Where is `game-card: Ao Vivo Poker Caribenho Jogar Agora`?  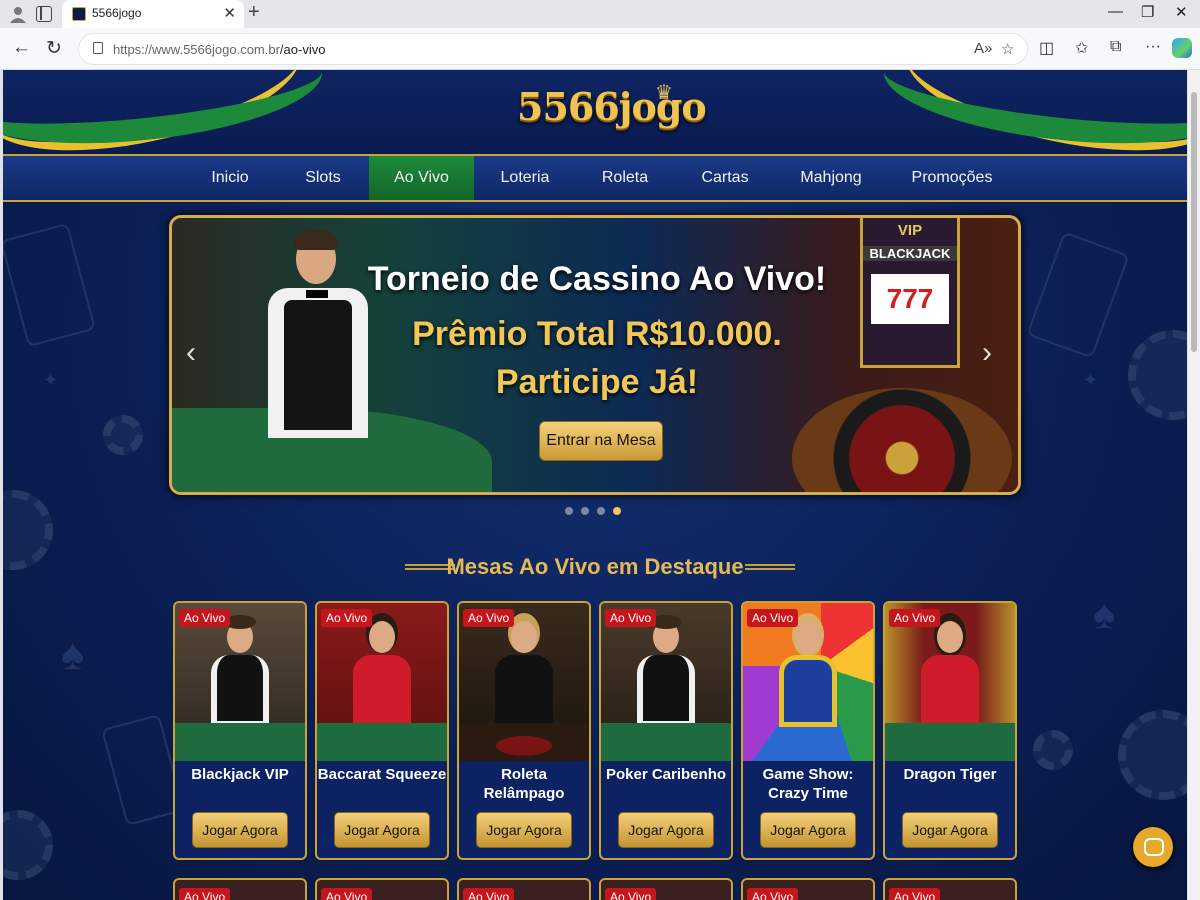 game-card: Ao Vivo Poker Caribenho Jogar Agora is located at coordinates (666, 730).